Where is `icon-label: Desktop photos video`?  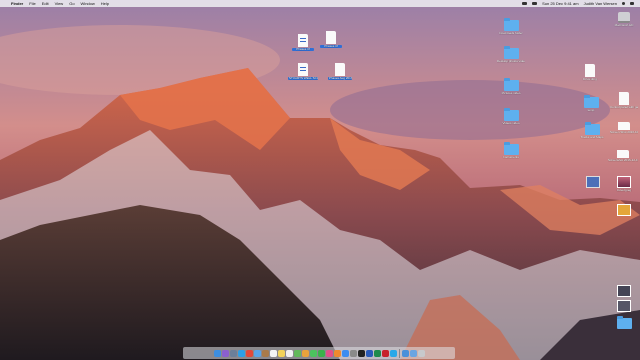
icon-label: Desktop photos video is located at coordinates (511, 61).